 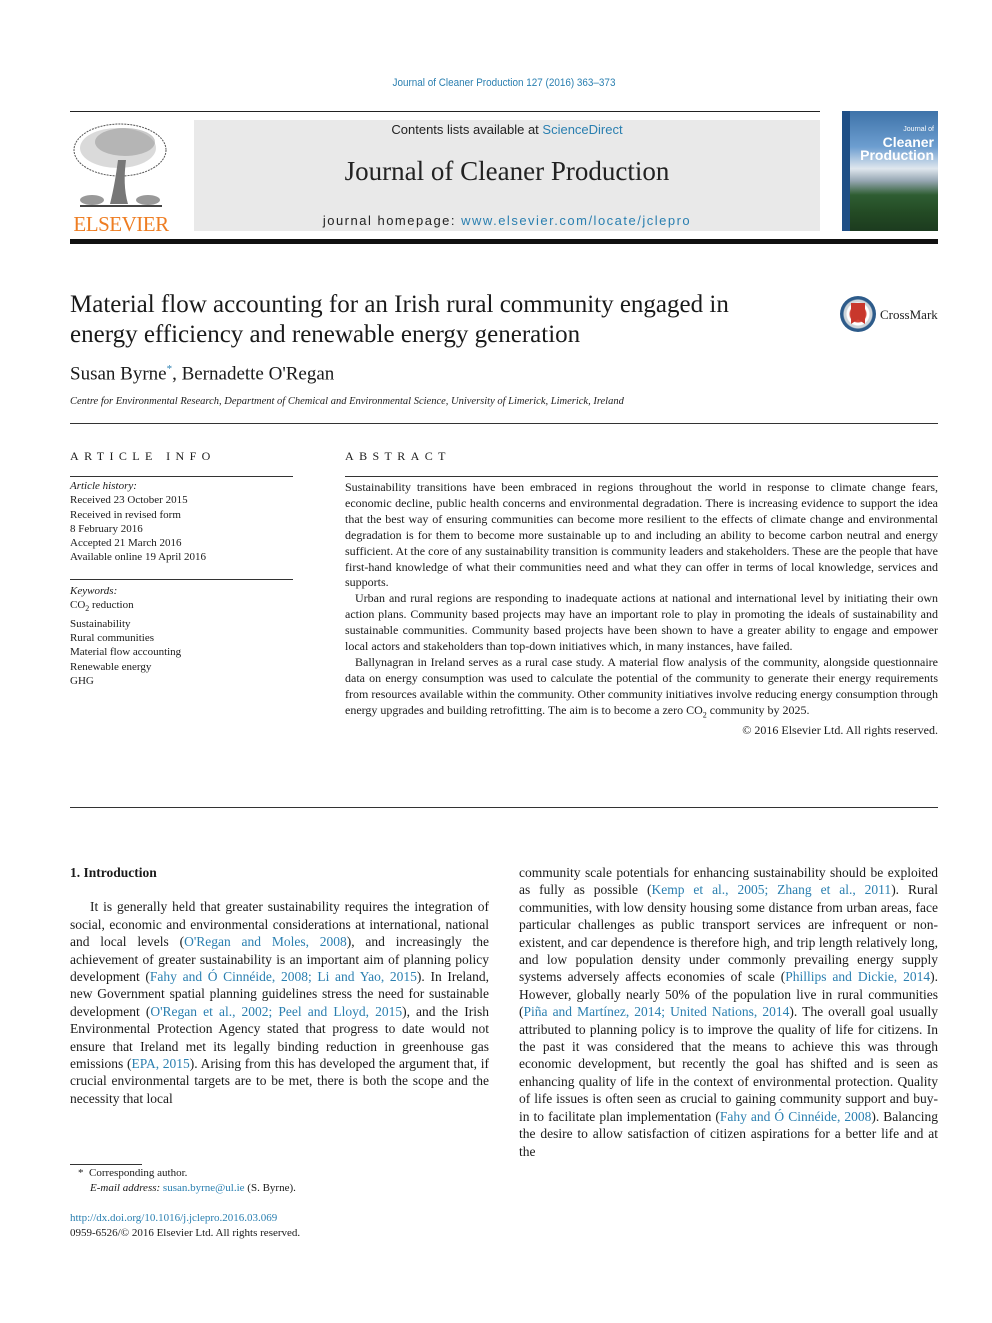 What do you see at coordinates (129, 500) in the screenshot?
I see `history-item: Received 23 October 2015` at bounding box center [129, 500].